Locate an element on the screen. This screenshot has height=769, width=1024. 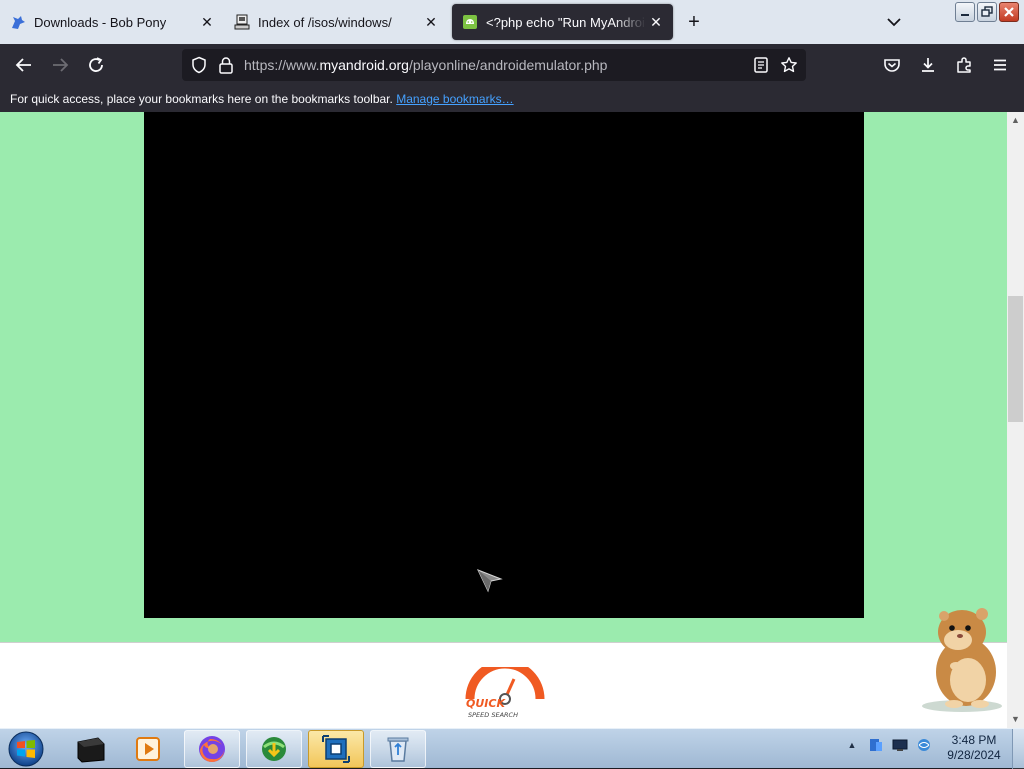
taskbar-virtualbox is located at coordinates (336, 749).